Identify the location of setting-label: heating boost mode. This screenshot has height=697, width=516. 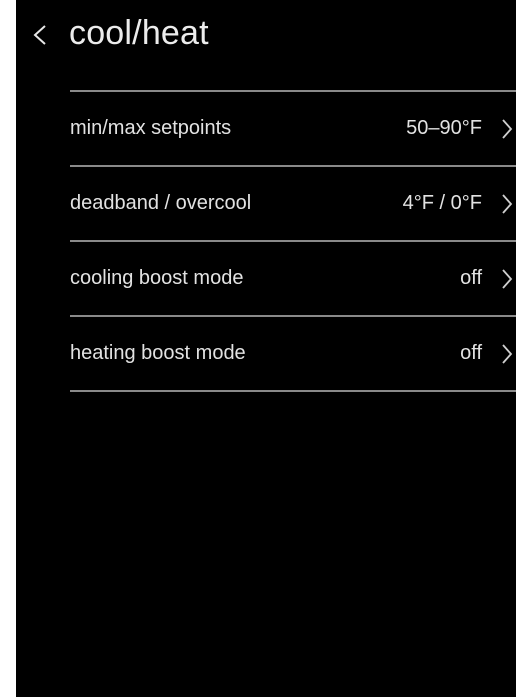
(158, 353).